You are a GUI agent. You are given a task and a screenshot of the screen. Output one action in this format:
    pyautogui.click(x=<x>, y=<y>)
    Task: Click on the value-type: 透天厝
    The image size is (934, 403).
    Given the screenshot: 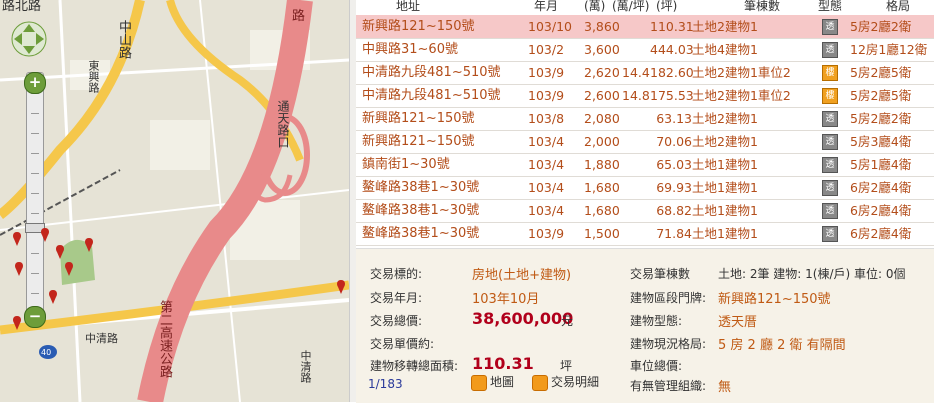 What is the action you would take?
    pyautogui.click(x=738, y=322)
    